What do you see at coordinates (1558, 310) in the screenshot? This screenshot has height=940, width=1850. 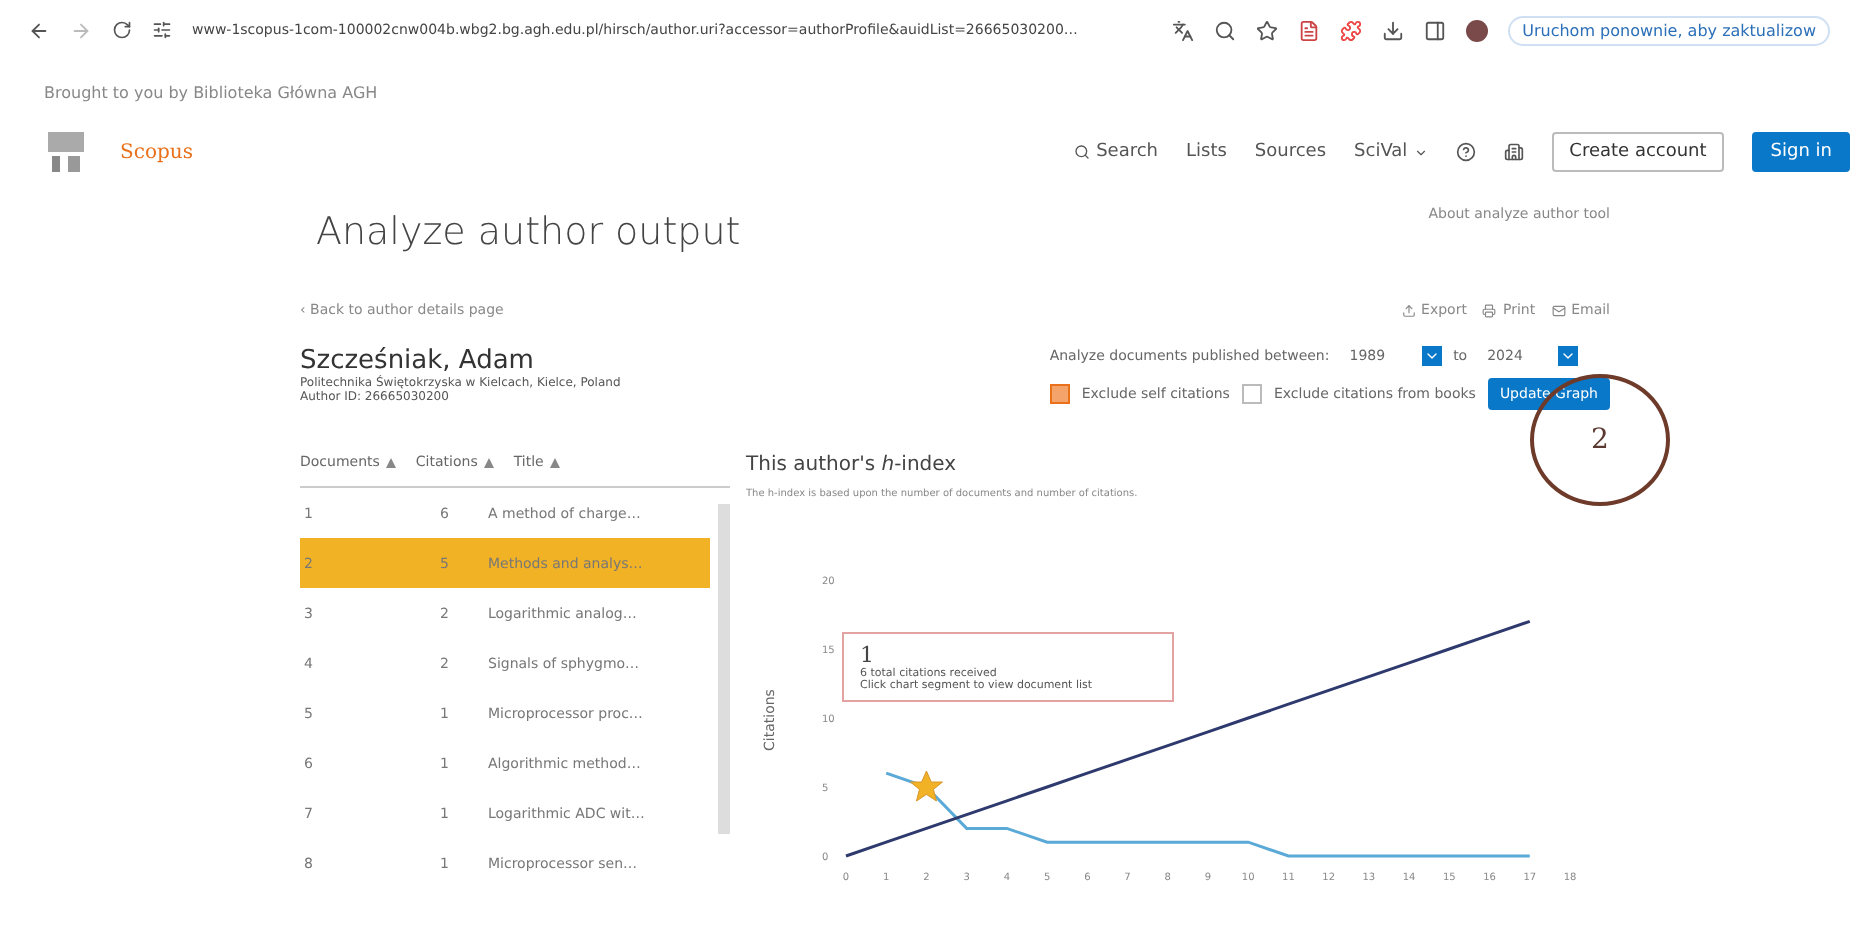 I see `mail-icon` at bounding box center [1558, 310].